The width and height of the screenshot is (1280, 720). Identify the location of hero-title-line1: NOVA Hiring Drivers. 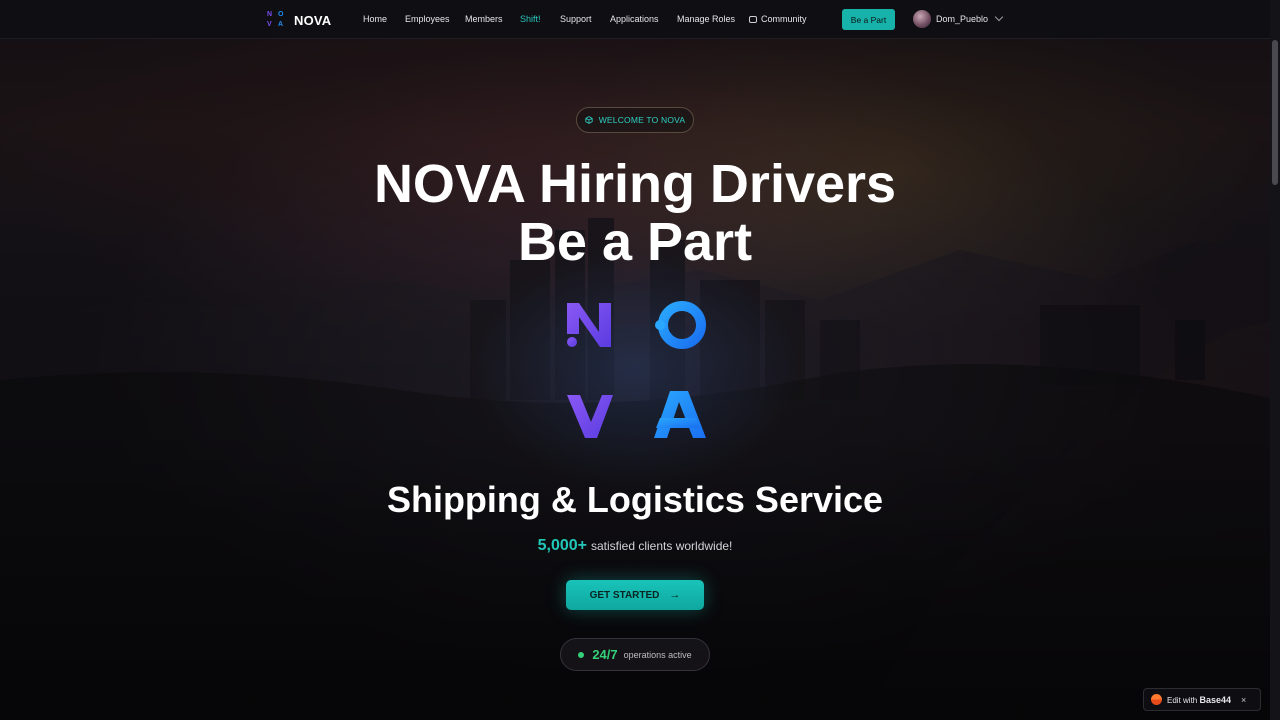
(635, 184).